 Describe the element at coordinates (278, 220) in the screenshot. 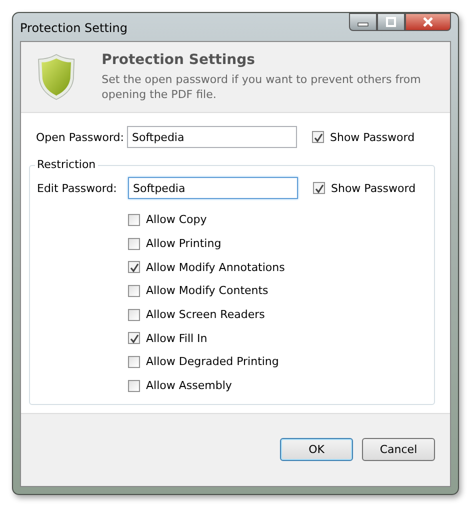

I see `permission-checkbox: Allow Copy` at that location.